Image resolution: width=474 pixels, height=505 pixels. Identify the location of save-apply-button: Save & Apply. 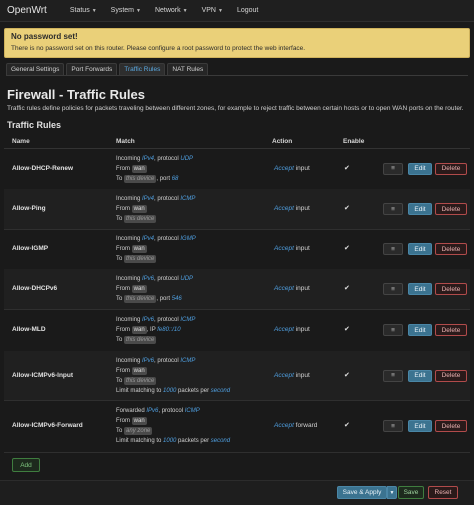
(362, 492).